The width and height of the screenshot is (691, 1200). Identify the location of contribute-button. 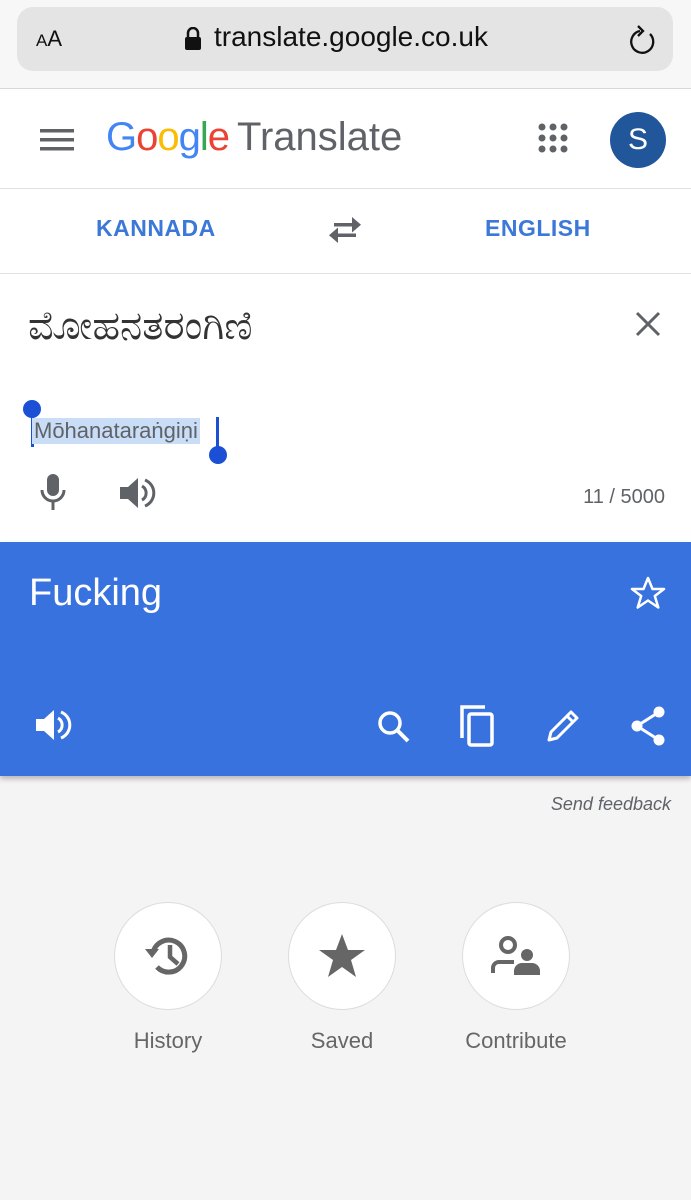
(516, 956).